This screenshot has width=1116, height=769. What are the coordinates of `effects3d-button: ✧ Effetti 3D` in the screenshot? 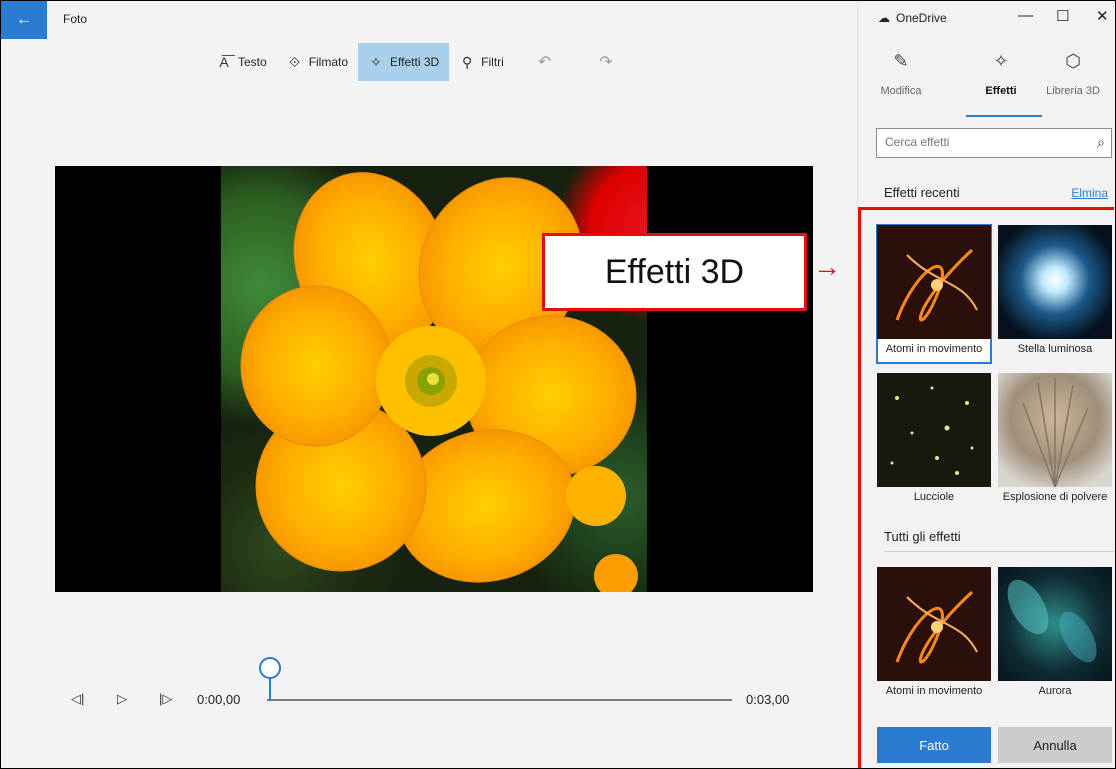 It's located at (404, 62).